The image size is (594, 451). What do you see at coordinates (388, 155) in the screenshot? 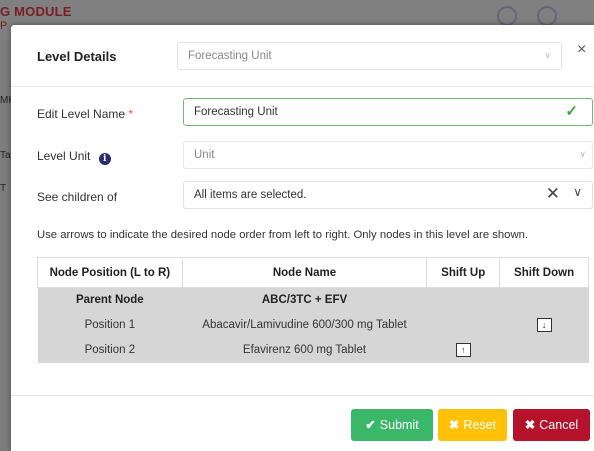
I see `level-unit-select: Unit ∨` at bounding box center [388, 155].